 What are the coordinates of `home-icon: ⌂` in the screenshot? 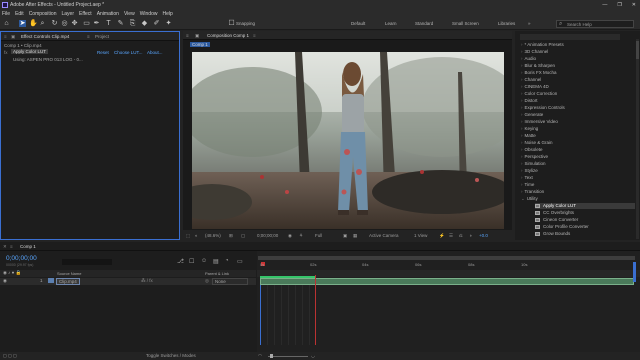 It's located at (6, 23).